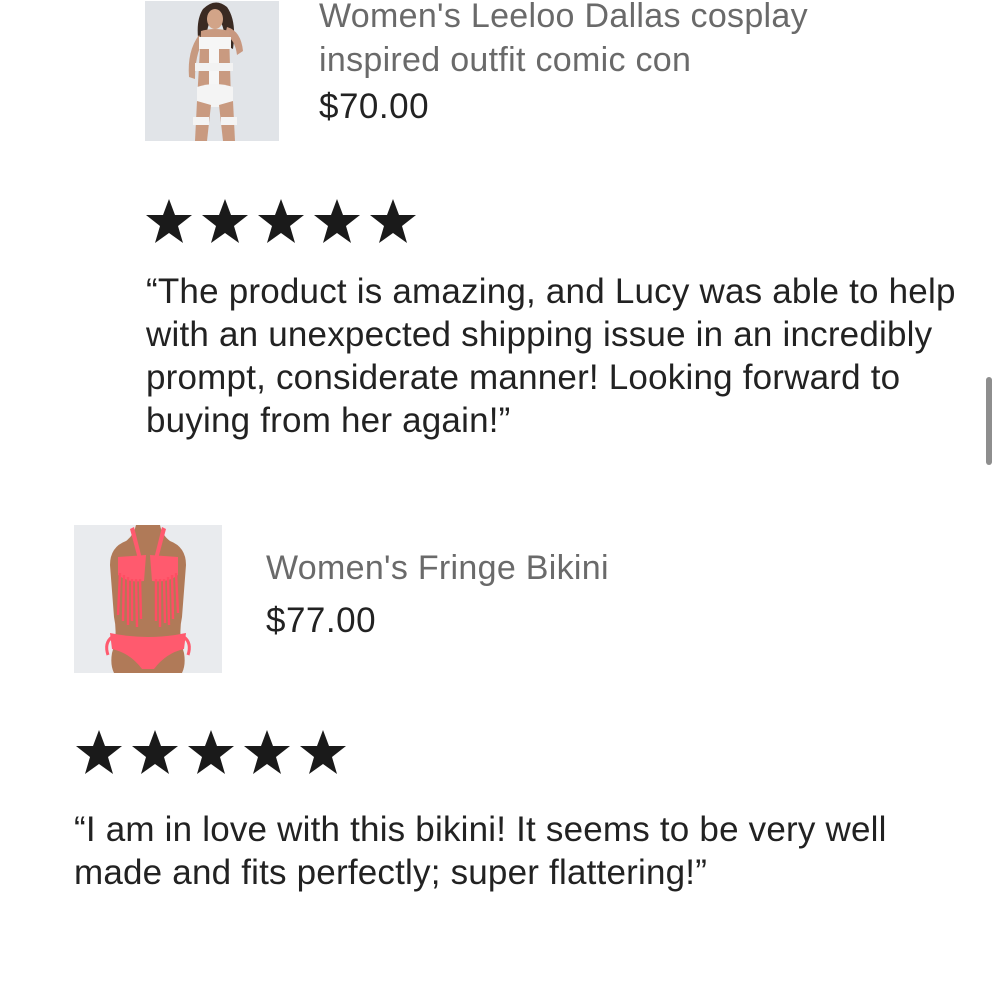 This screenshot has width=1000, height=1000. I want to click on coral-fringe-bikini-photo-icon, so click(148, 599).